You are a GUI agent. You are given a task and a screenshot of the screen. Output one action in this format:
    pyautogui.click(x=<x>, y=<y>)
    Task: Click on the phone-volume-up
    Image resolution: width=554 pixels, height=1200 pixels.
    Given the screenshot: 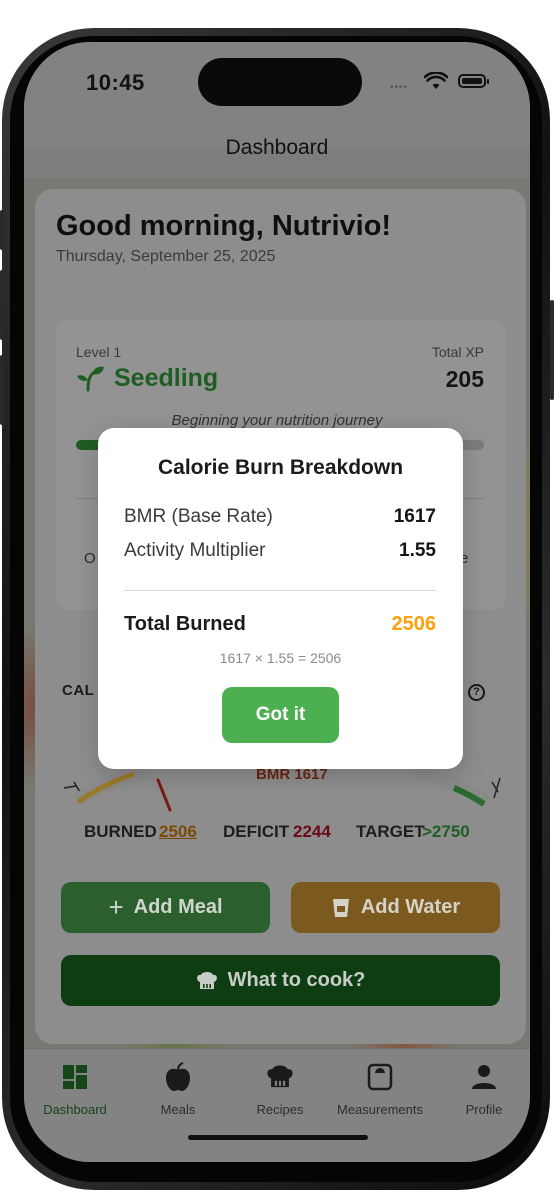 What is the action you would take?
    pyautogui.click(x=2, y=305)
    